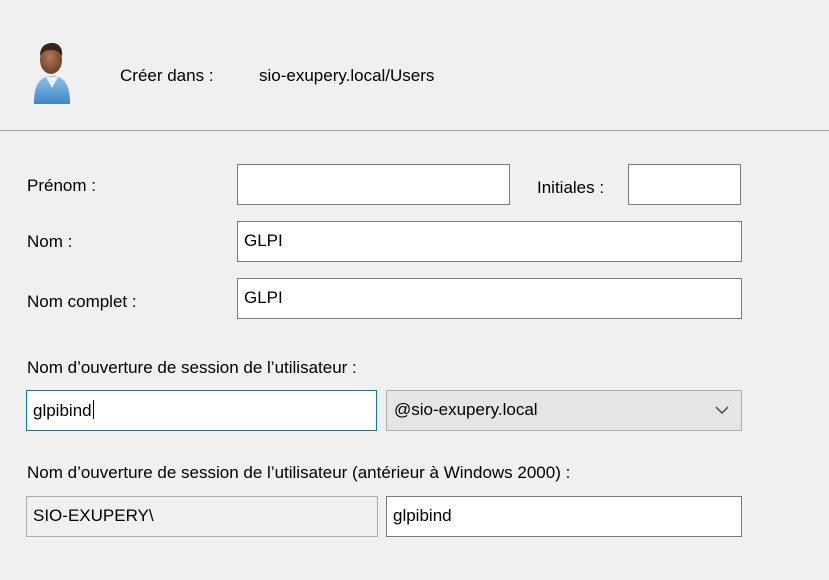 Image resolution: width=829 pixels, height=580 pixels. I want to click on logon-name-field: glpibind, so click(201, 410).